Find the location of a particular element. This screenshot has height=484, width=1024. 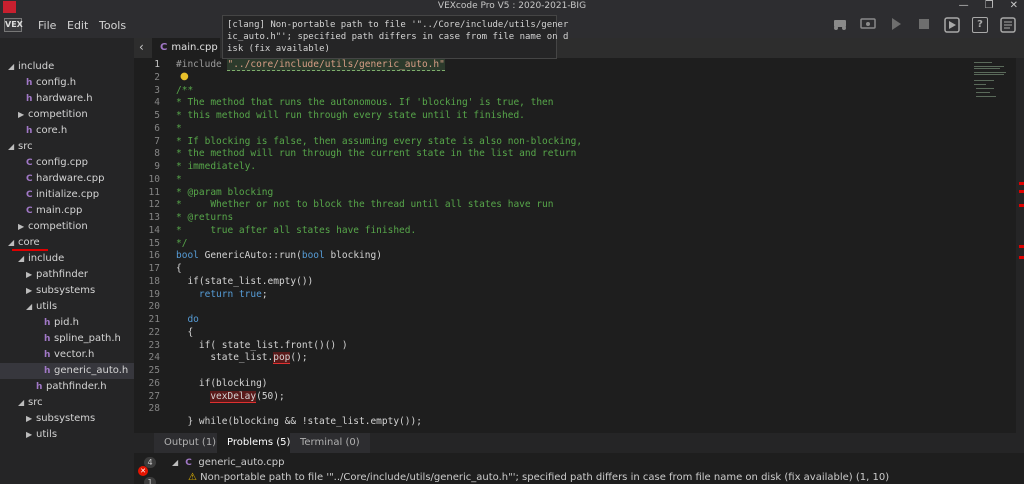

stop-icon is located at coordinates (924, 25).